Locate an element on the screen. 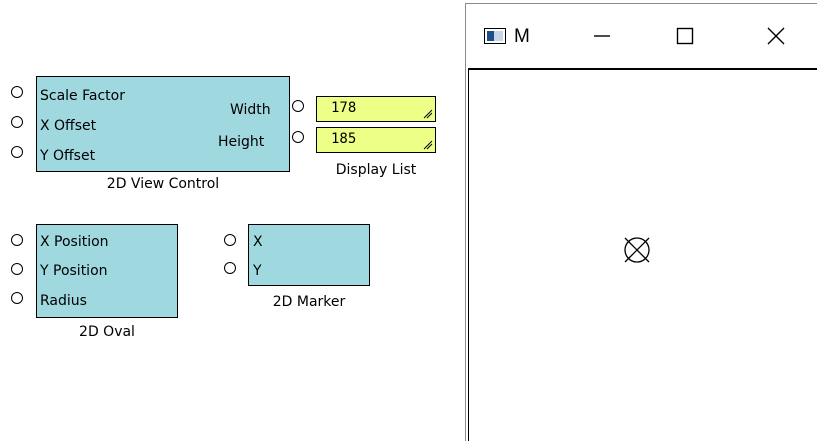 This screenshot has height=441, width=817. maximize-icon is located at coordinates (685, 36).